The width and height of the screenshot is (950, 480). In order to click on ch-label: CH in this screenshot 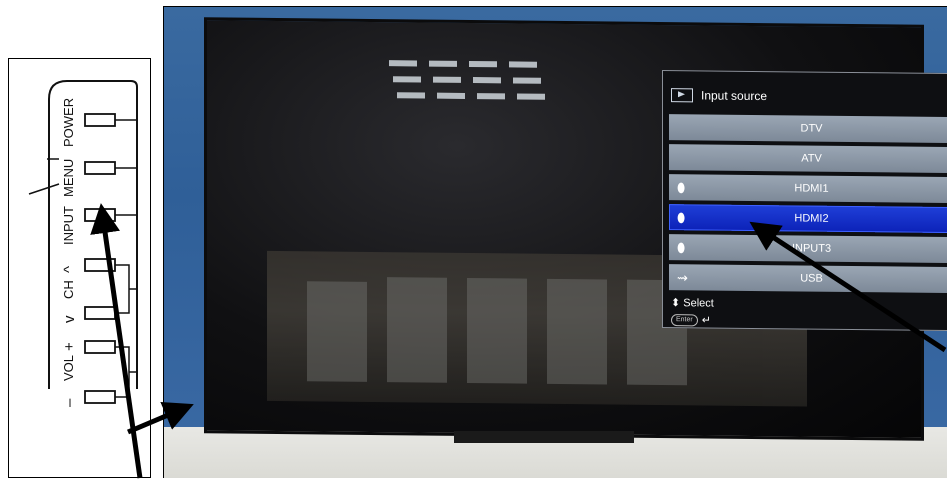, I will do `click(68, 289)`.